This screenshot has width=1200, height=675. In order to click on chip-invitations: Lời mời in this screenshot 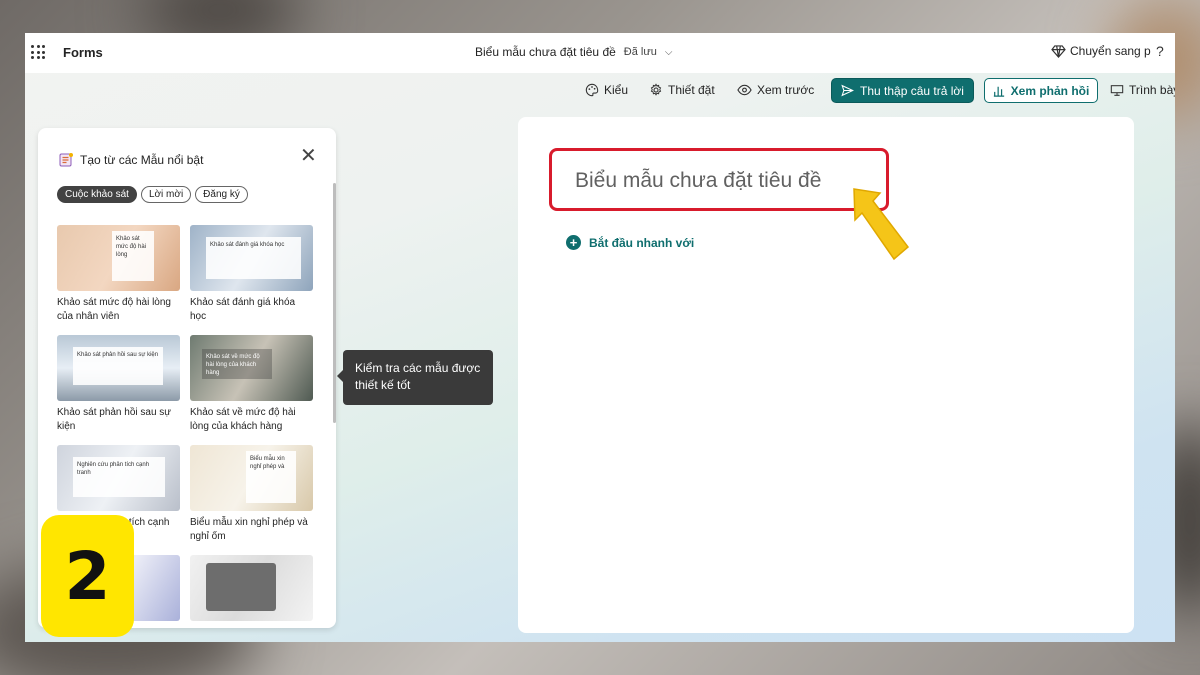, I will do `click(166, 194)`.